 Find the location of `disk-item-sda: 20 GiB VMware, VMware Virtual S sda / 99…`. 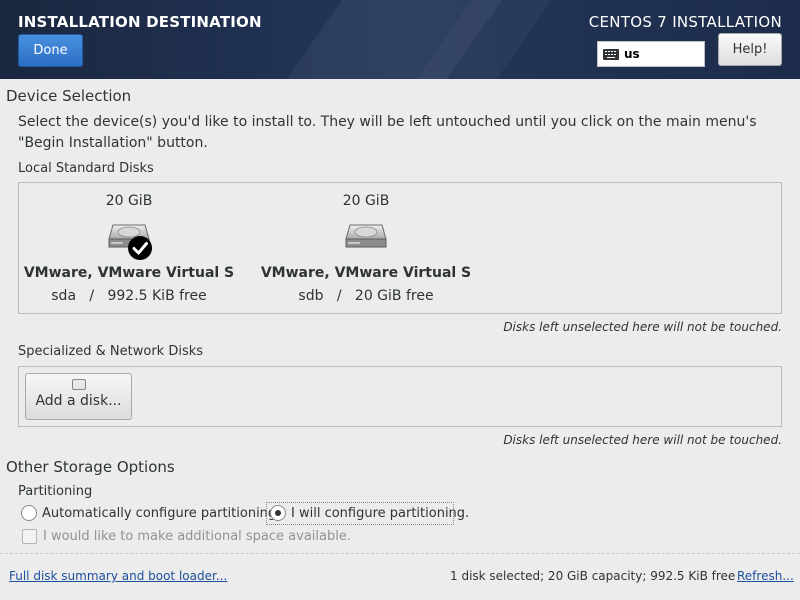

disk-item-sda: 20 GiB VMware, VMware Virtual S sda / 99… is located at coordinates (129, 248).